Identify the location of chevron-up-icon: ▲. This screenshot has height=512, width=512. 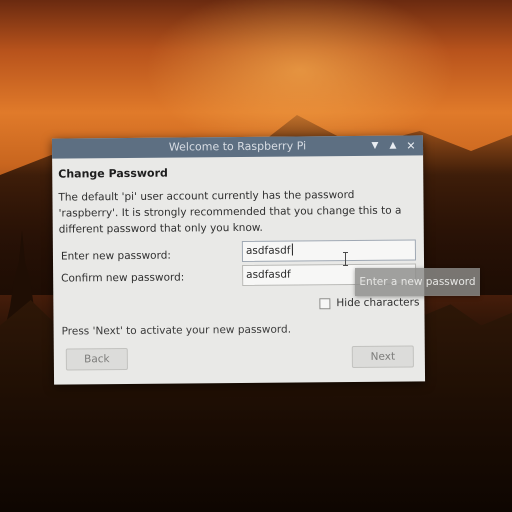
(393, 146).